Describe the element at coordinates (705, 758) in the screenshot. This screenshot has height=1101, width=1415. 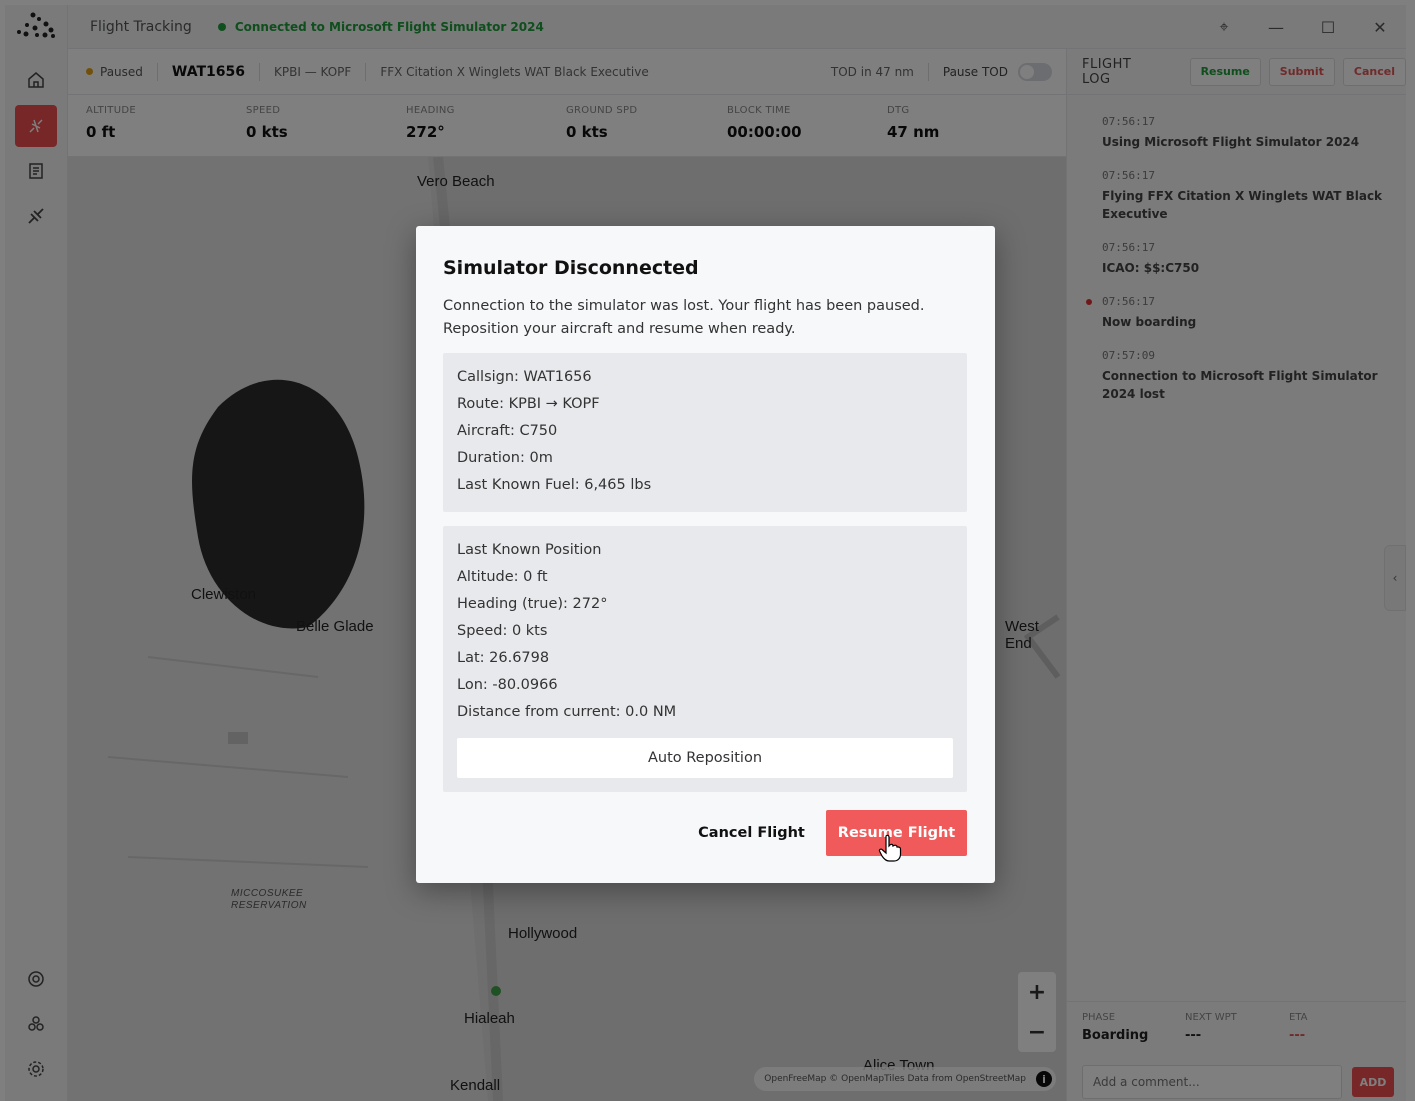
I see `auto-reposition-button: Auto Reposition` at that location.